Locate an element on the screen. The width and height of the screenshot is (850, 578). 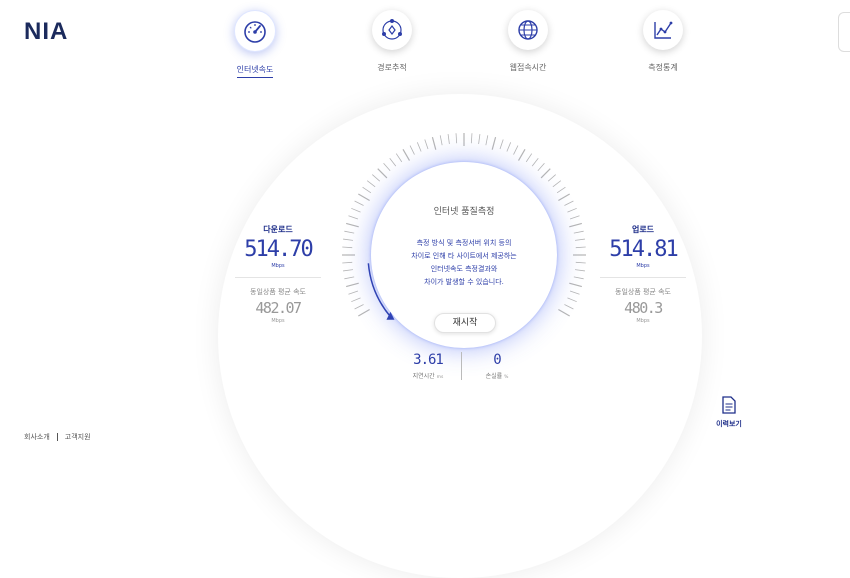
download-value: 514.70 is located at coordinates (278, 249).